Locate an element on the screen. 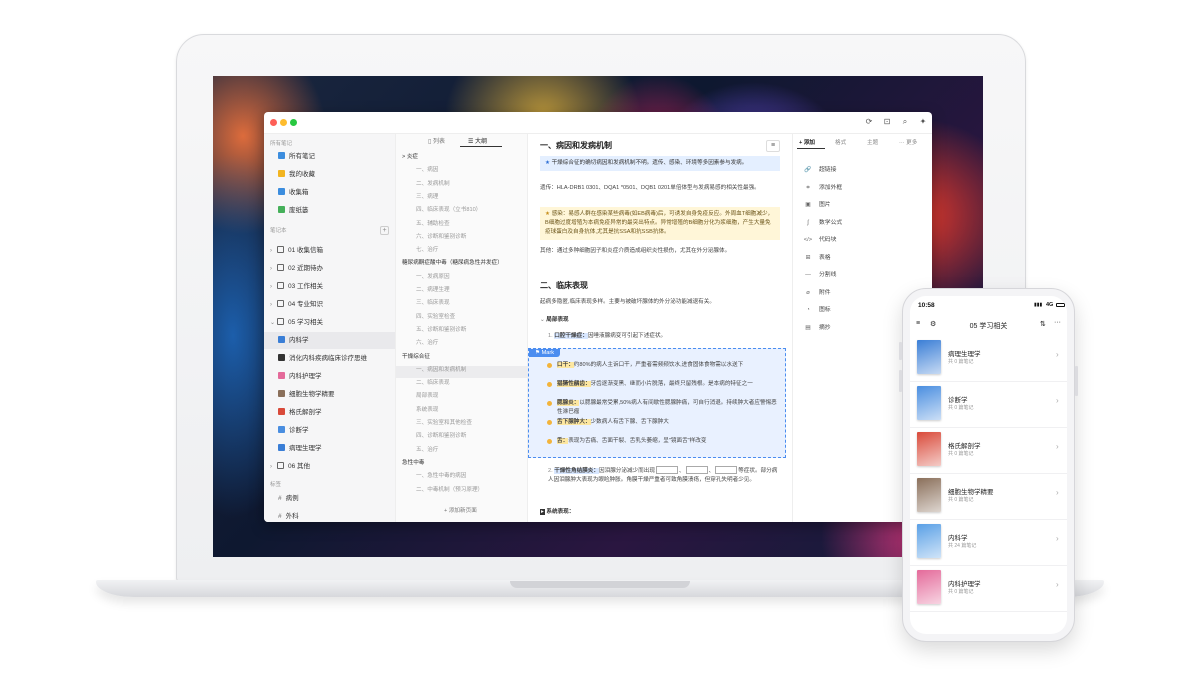 The width and height of the screenshot is (1200, 675). phone-book-row: 病理生理学共 0 篇笔记 › is located at coordinates (988, 359).